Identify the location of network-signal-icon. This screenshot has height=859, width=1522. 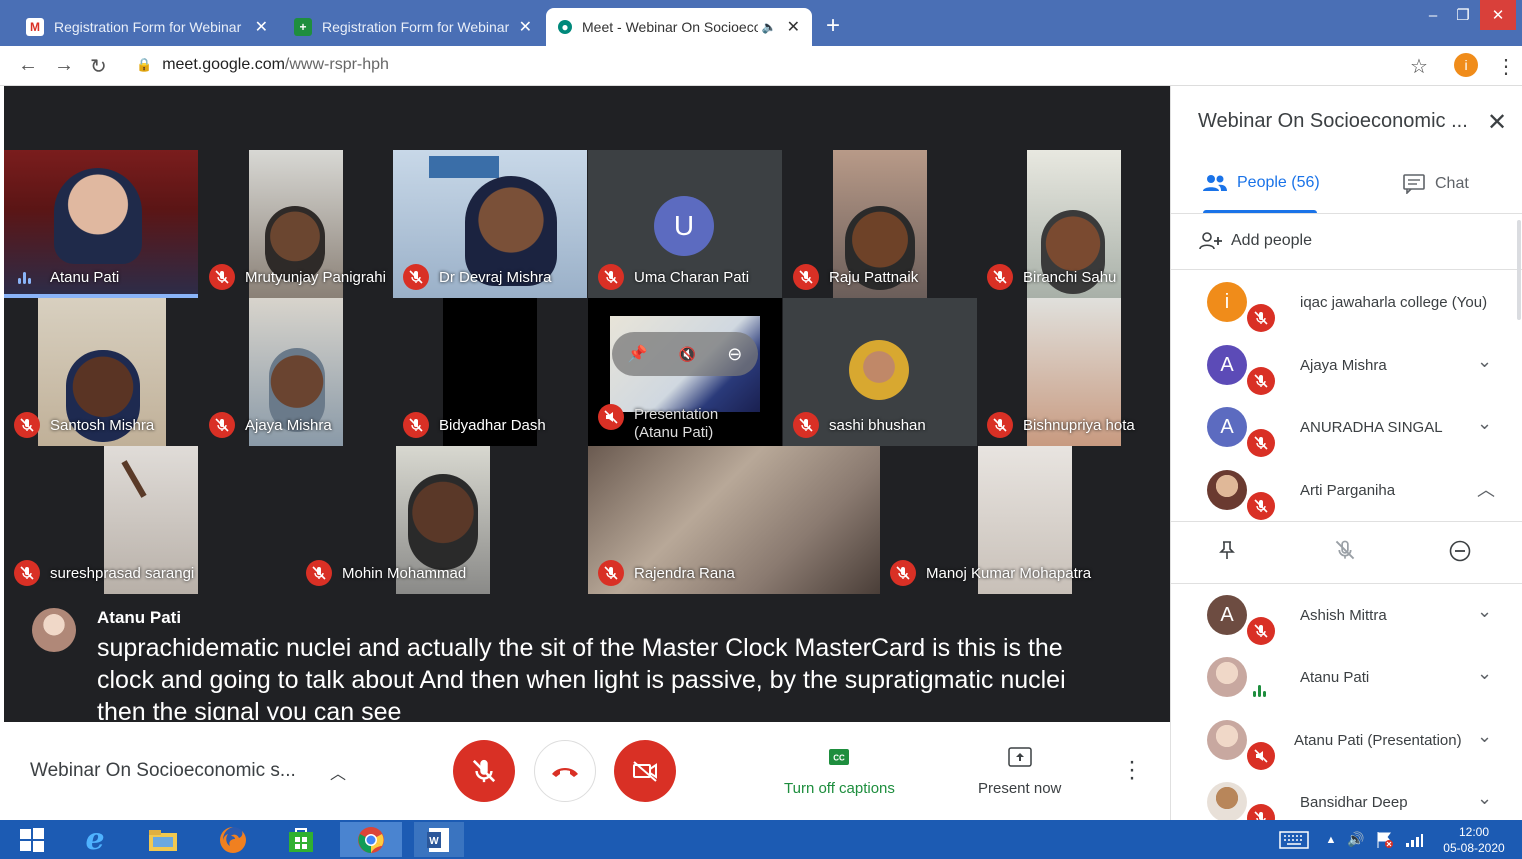
(1414, 839).